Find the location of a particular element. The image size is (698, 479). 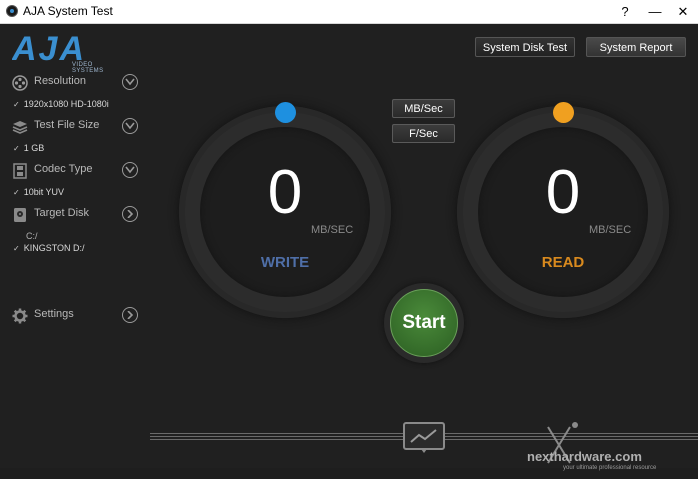

film-reel-icon is located at coordinates (20, 83).